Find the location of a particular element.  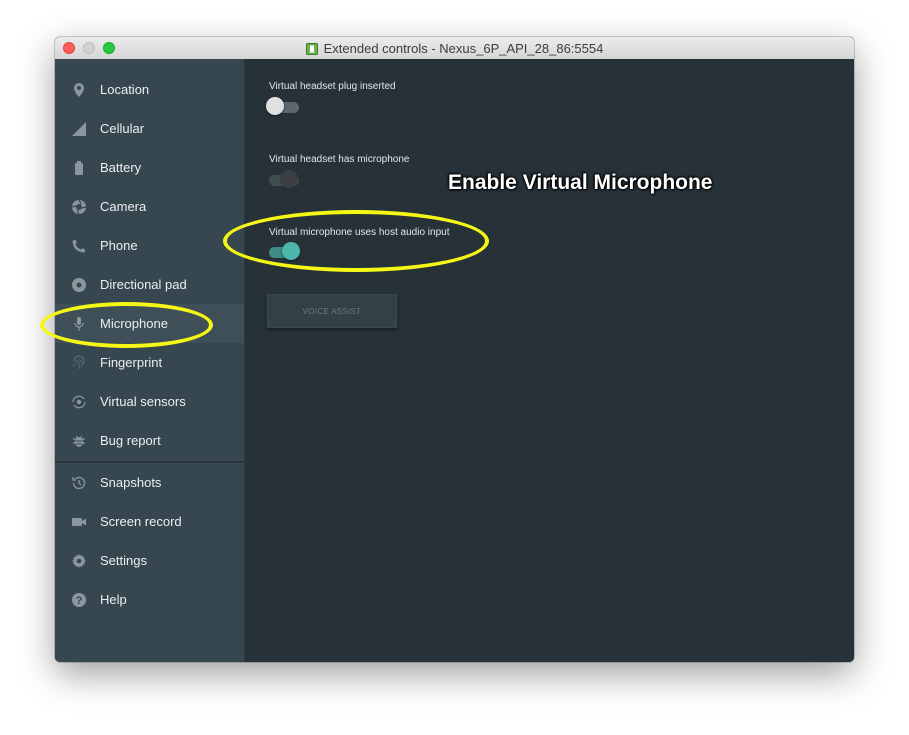

sidebar-item-cellular: Cellular is located at coordinates (149, 128).